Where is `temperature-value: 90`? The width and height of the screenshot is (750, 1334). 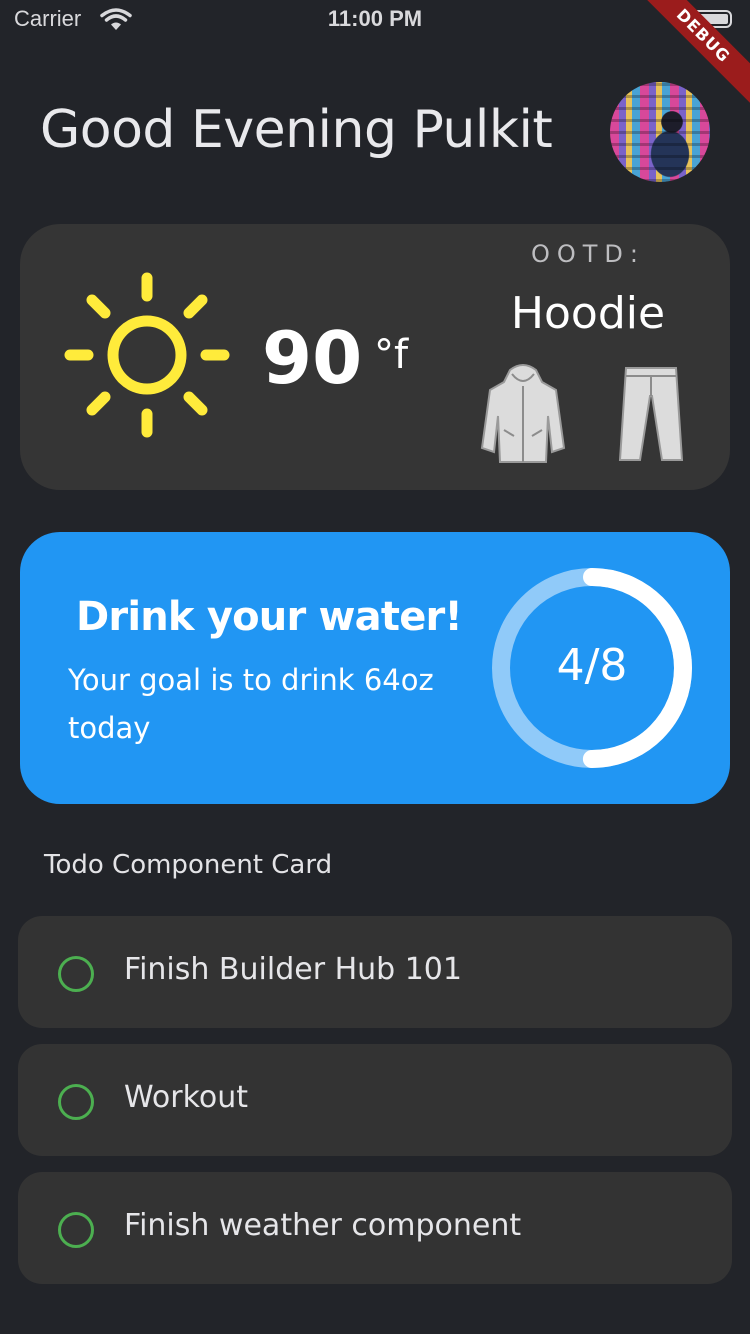
temperature-value: 90 is located at coordinates (312, 358).